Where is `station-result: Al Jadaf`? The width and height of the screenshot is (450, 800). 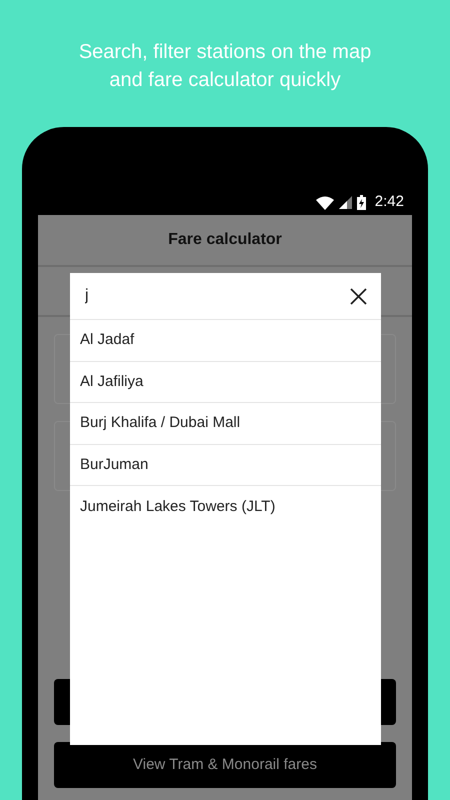 station-result: Al Jadaf is located at coordinates (107, 340).